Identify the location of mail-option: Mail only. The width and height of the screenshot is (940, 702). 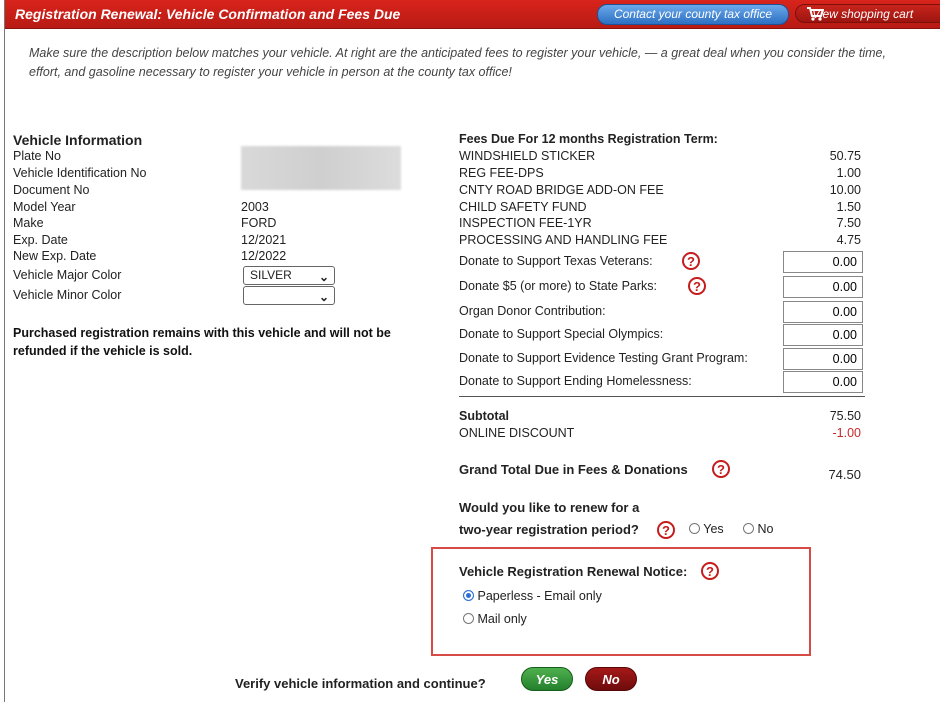
(495, 619).